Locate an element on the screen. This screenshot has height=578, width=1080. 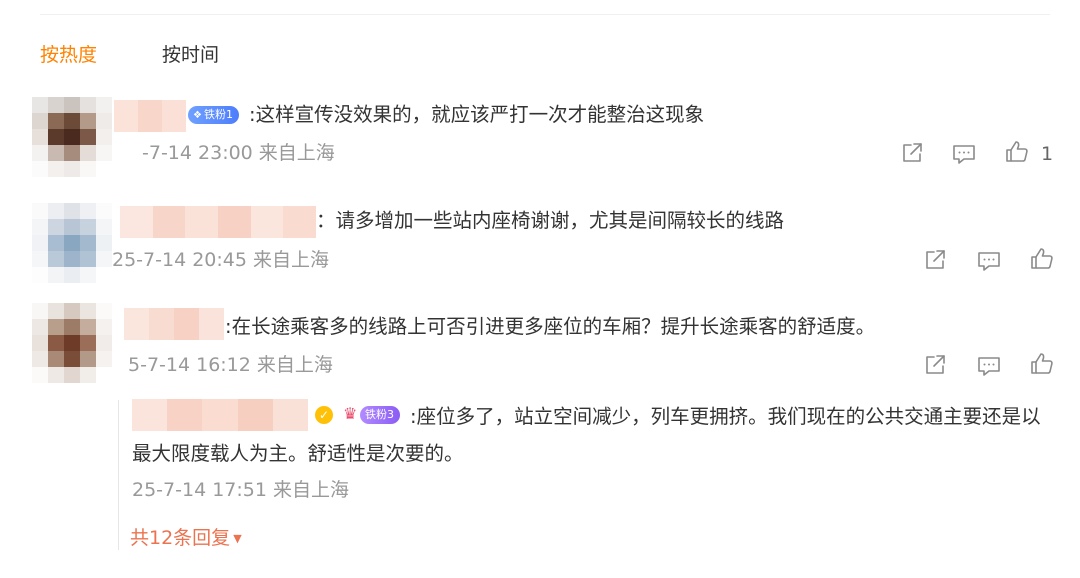
comment-meta: 5-7-14 16:12 来自上海 is located at coordinates (230, 365).